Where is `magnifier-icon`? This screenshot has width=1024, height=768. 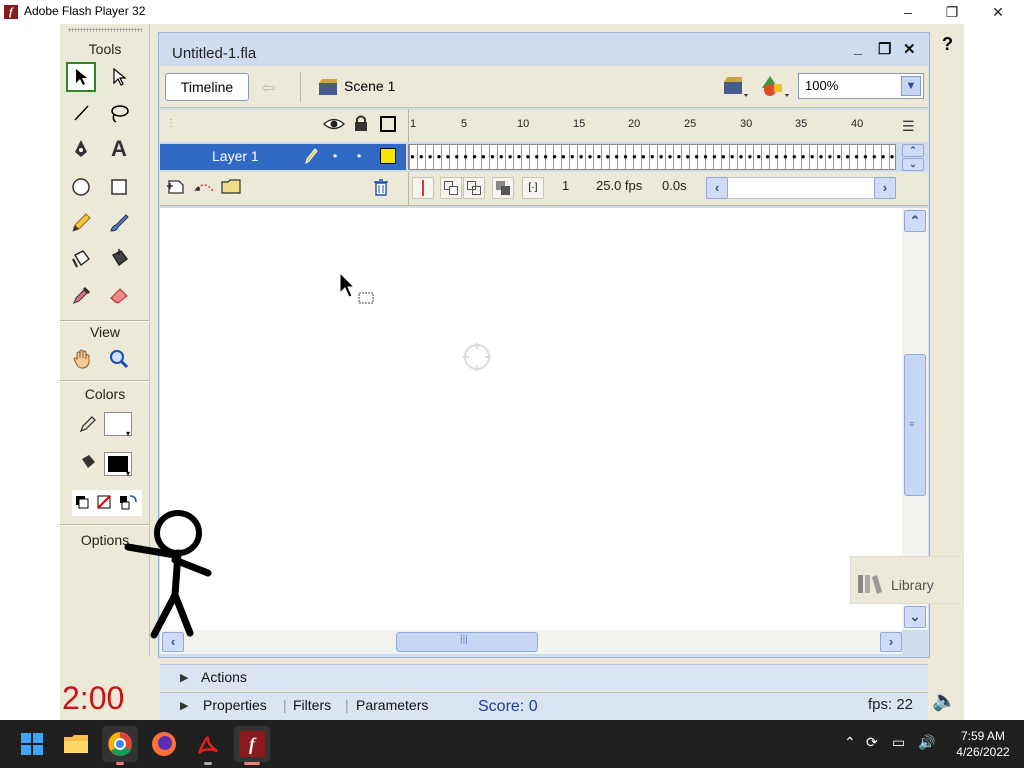
magnifier-icon is located at coordinates (119, 359).